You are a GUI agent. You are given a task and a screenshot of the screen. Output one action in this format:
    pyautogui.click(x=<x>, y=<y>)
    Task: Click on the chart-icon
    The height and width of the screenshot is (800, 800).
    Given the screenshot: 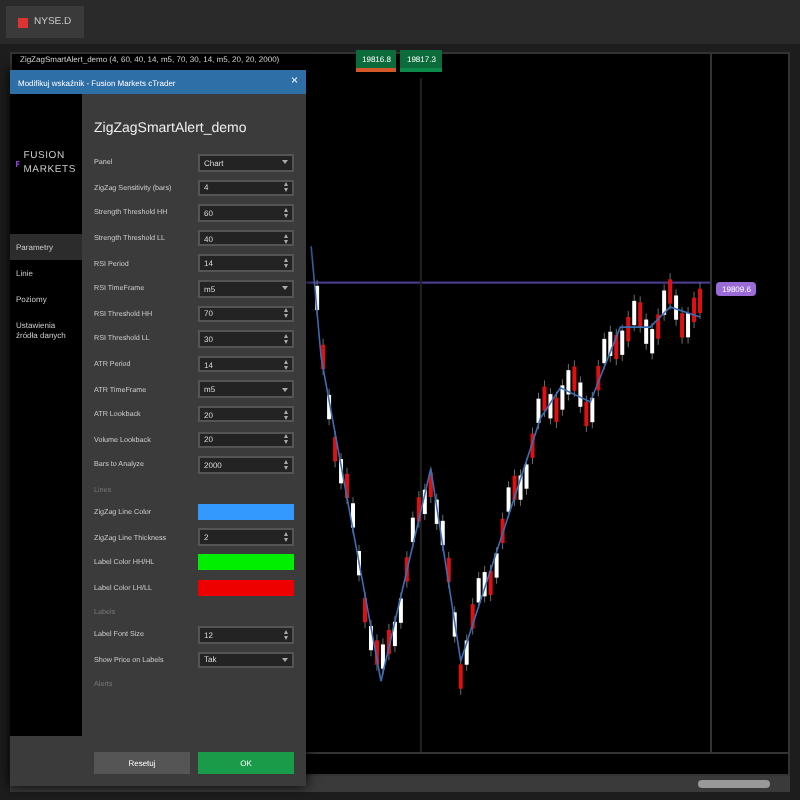 What is the action you would take?
    pyautogui.click(x=23, y=22)
    